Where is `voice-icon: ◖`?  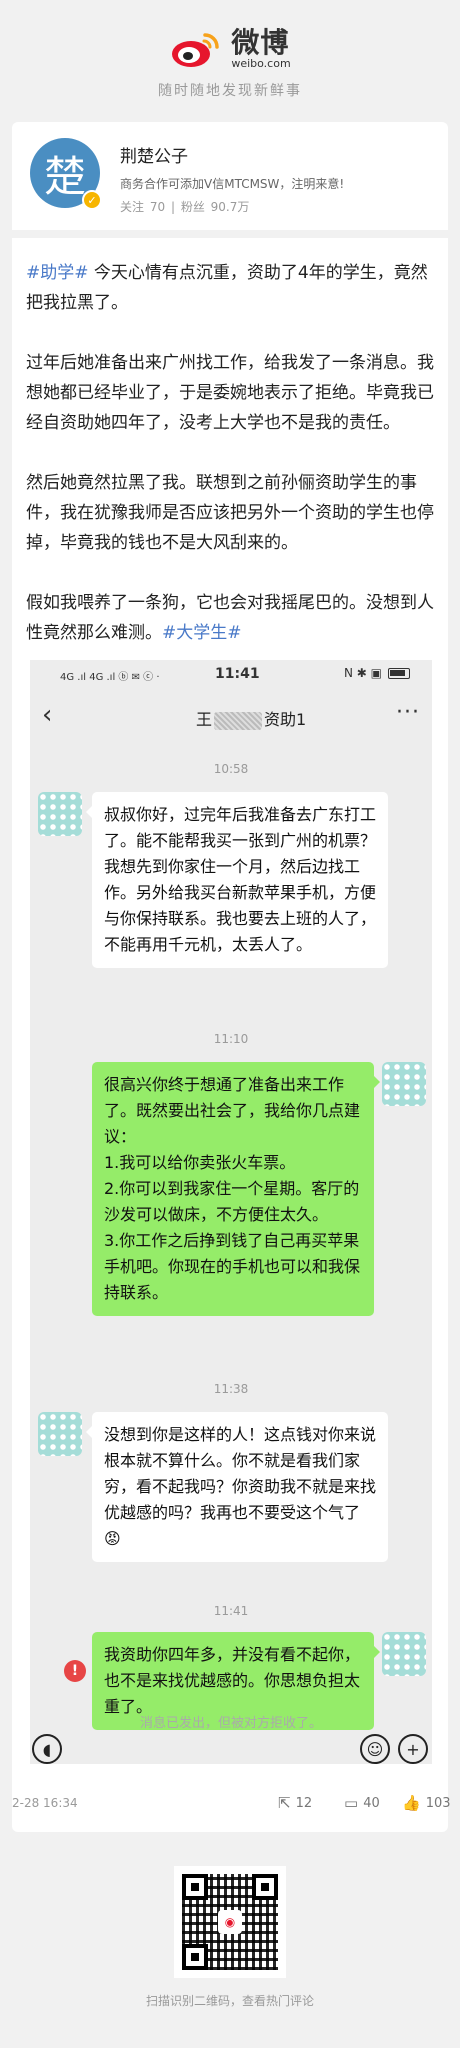
voice-icon: ◖ is located at coordinates (47, 1749).